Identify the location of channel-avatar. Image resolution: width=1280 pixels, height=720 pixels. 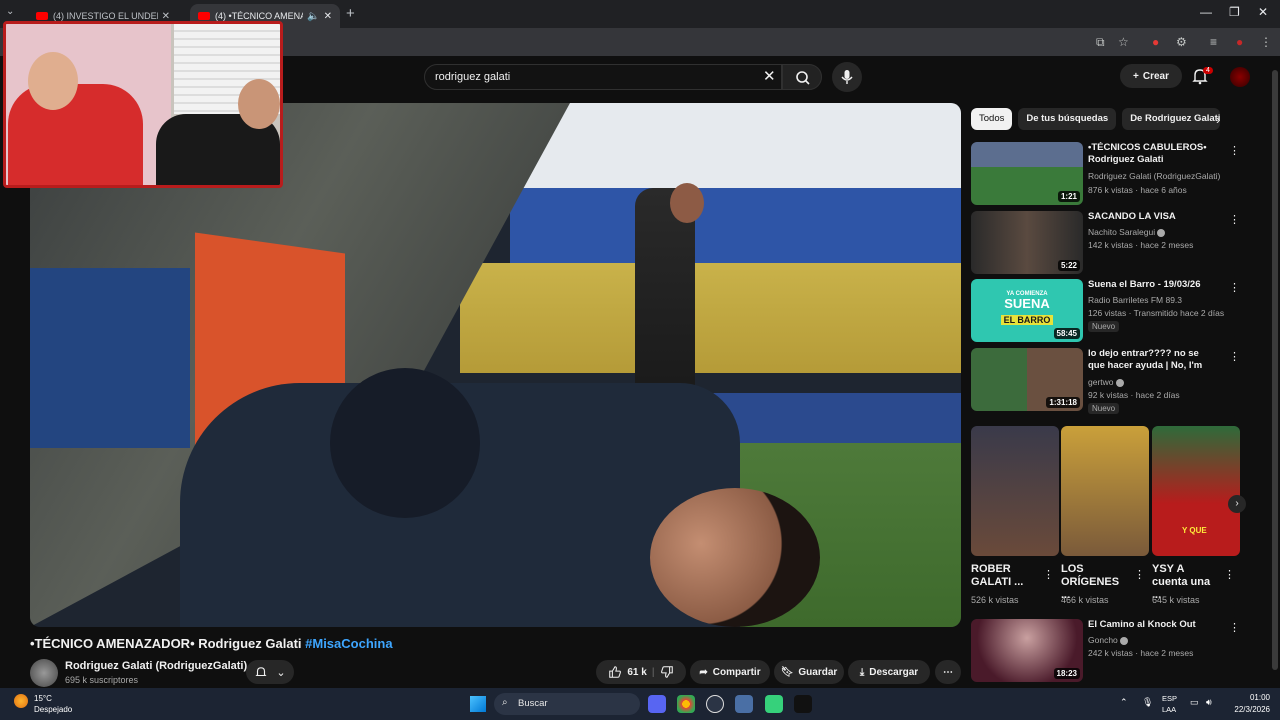
(44, 673).